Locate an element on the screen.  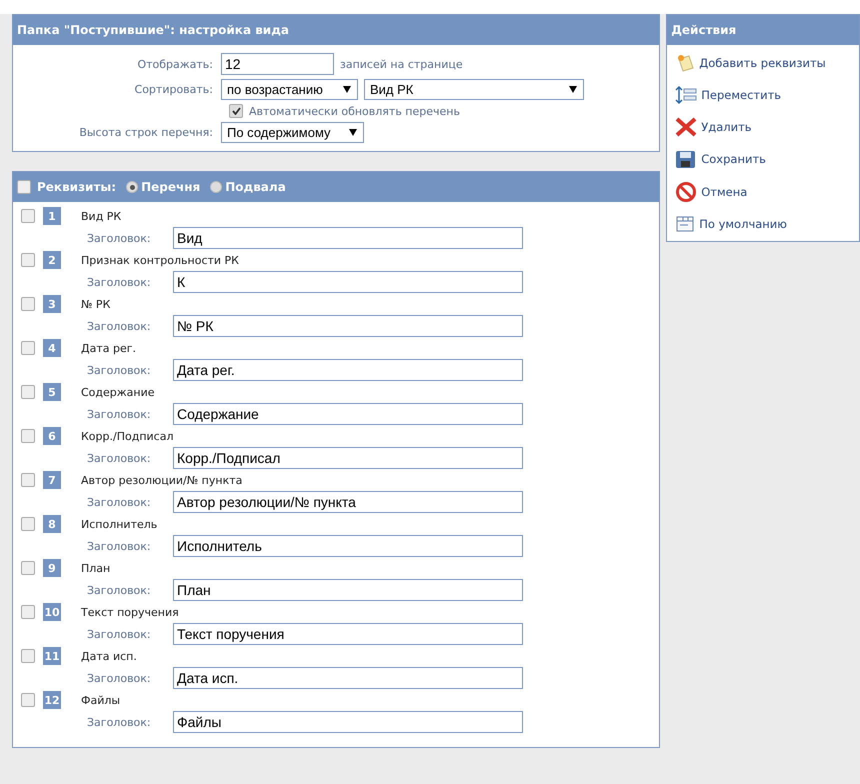
table-icon is located at coordinates (685, 224).